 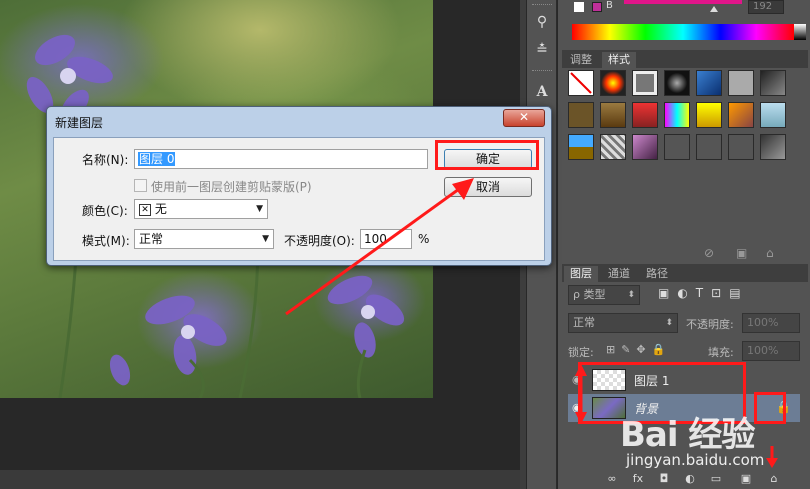 What do you see at coordinates (597, 7) in the screenshot?
I see `color-swatch` at bounding box center [597, 7].